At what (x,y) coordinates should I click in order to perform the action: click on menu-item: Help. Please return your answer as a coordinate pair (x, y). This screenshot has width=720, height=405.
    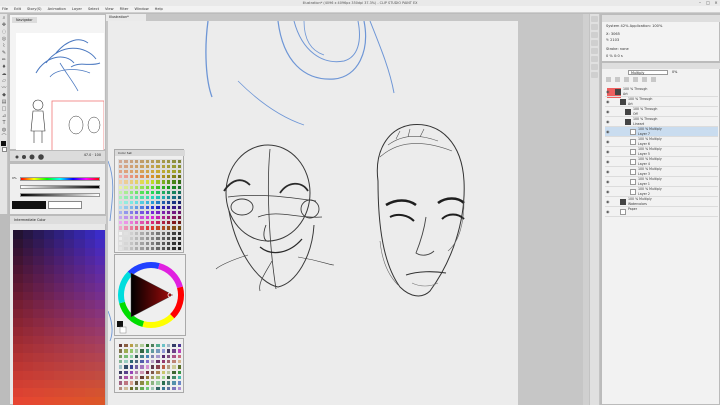
    Looking at the image, I should click on (159, 9).